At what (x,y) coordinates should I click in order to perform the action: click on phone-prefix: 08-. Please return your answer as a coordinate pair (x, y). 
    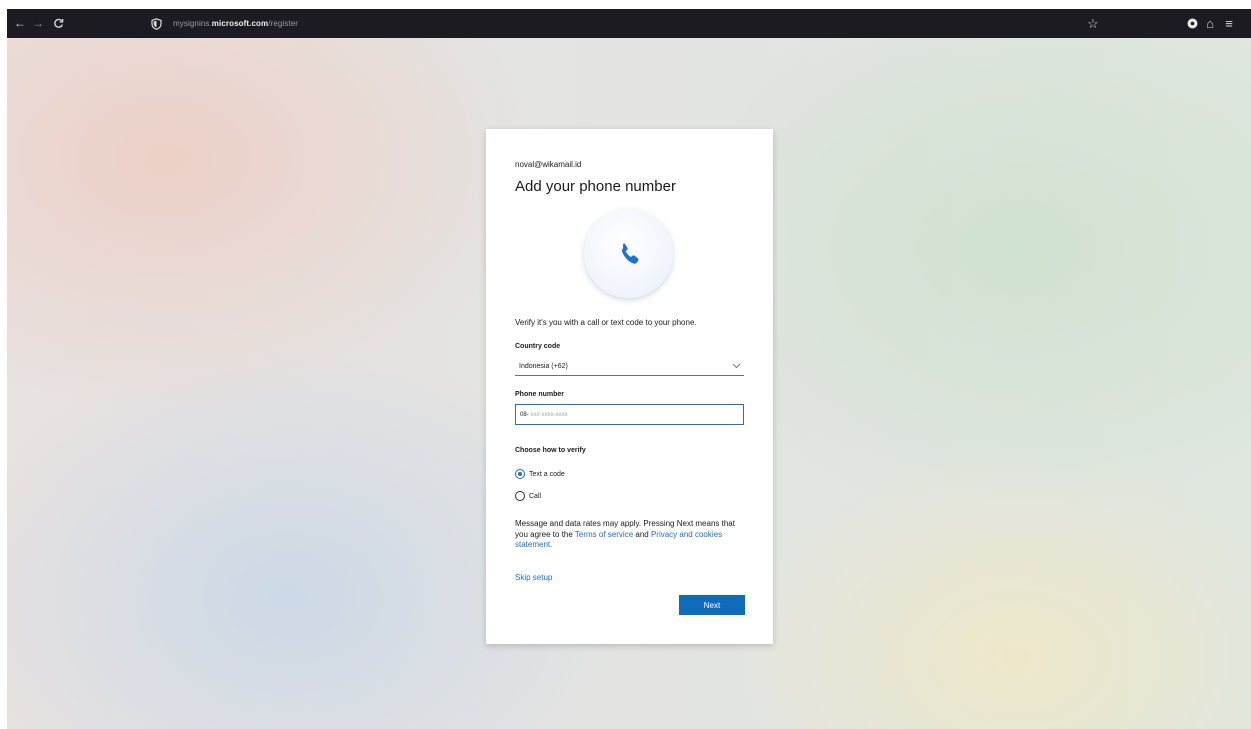
    Looking at the image, I should click on (524, 414).